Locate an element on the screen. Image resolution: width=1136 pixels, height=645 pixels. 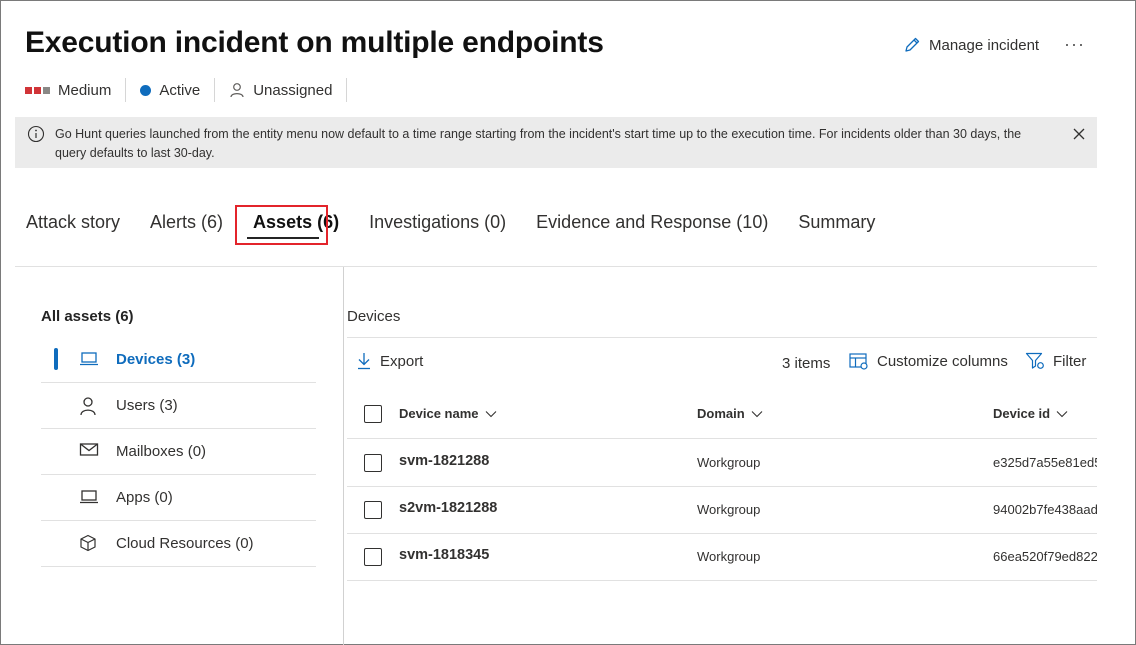
severity-label: Medium is located at coordinates (85, 90).